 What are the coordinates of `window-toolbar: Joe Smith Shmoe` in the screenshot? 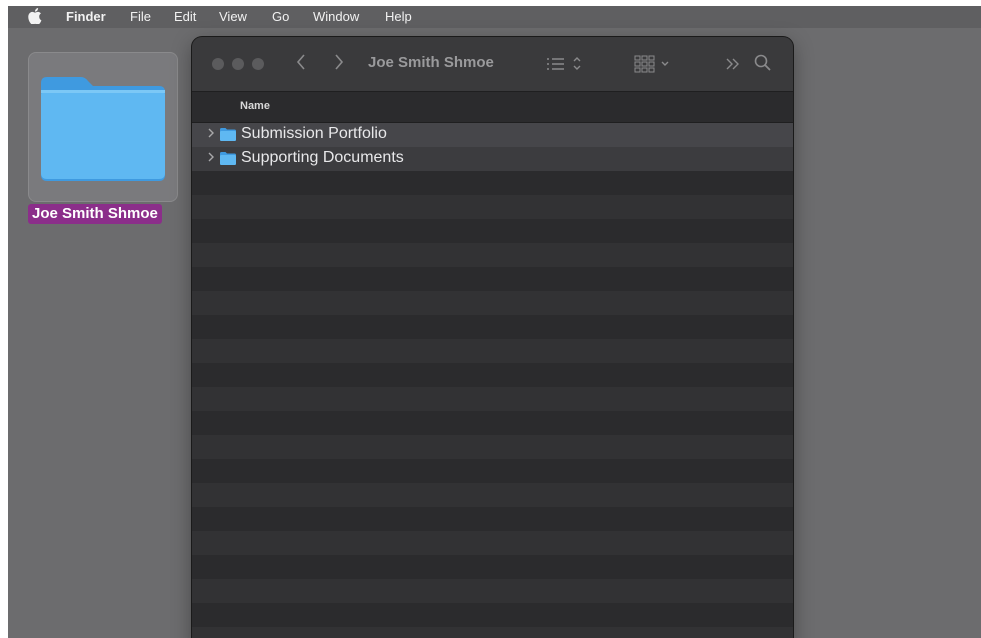 It's located at (492, 64).